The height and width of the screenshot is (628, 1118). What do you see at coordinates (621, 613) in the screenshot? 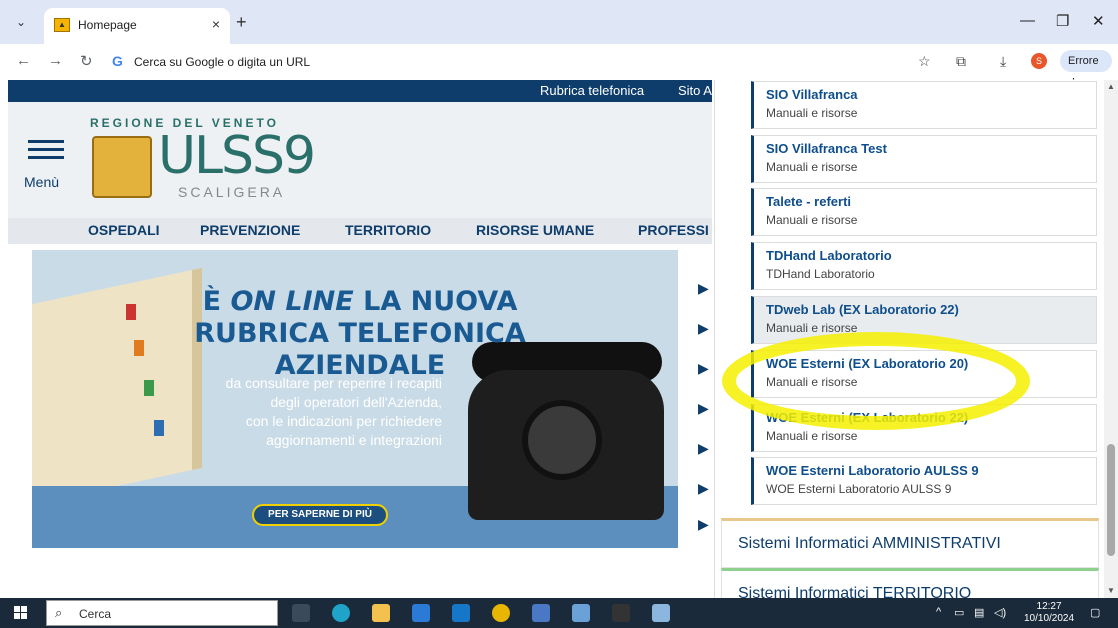
I see `terminal-icon` at bounding box center [621, 613].